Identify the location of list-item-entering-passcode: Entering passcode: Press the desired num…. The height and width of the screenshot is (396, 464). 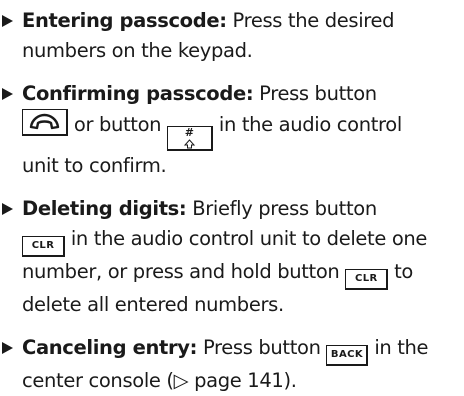
(232, 35).